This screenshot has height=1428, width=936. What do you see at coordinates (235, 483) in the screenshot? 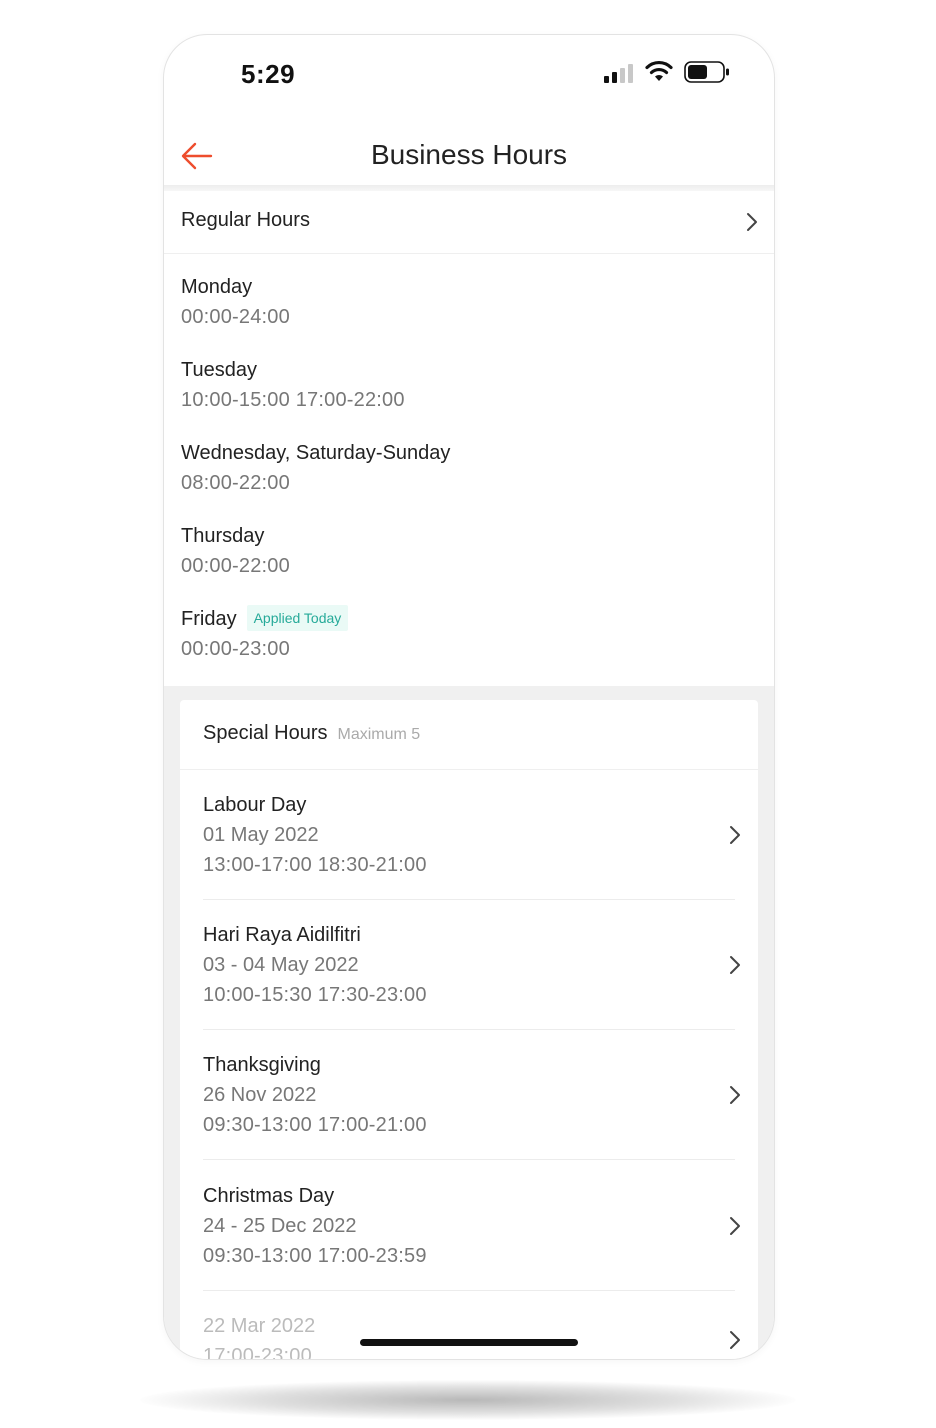
I see `day-hours: 08:00-22:00` at bounding box center [235, 483].